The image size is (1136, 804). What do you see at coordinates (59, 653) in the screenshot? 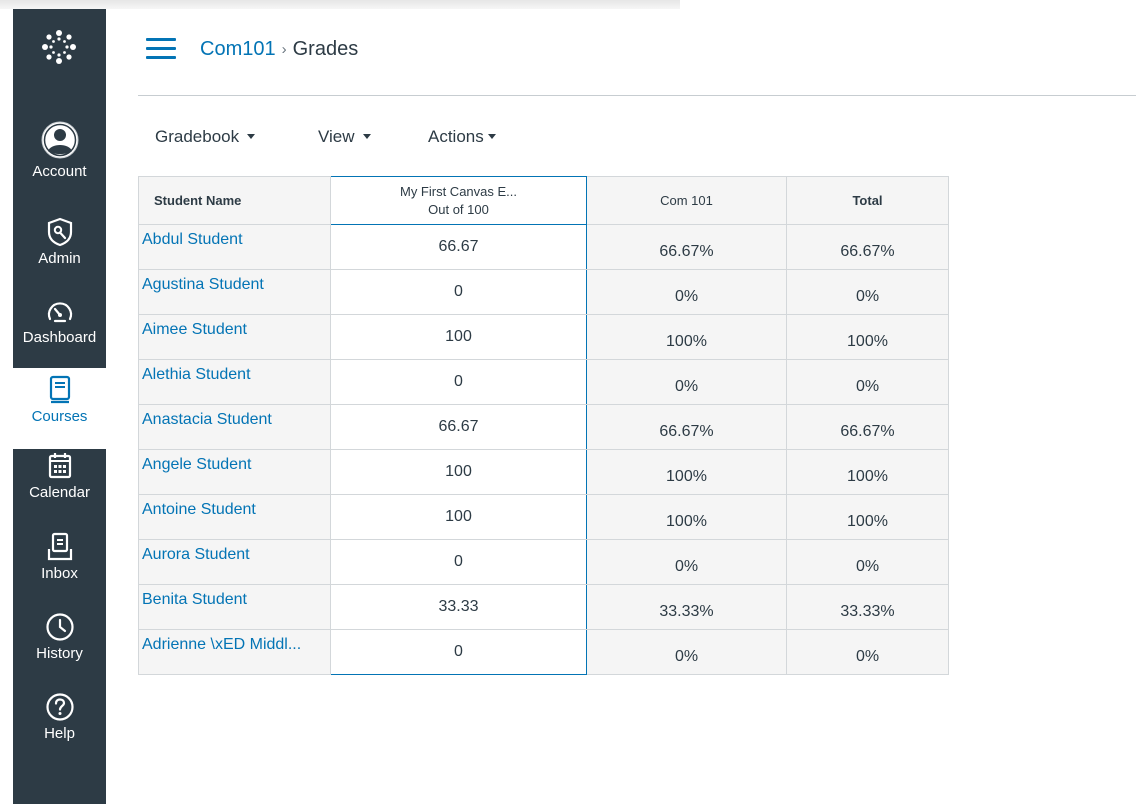
I see `nav-label: History` at bounding box center [59, 653].